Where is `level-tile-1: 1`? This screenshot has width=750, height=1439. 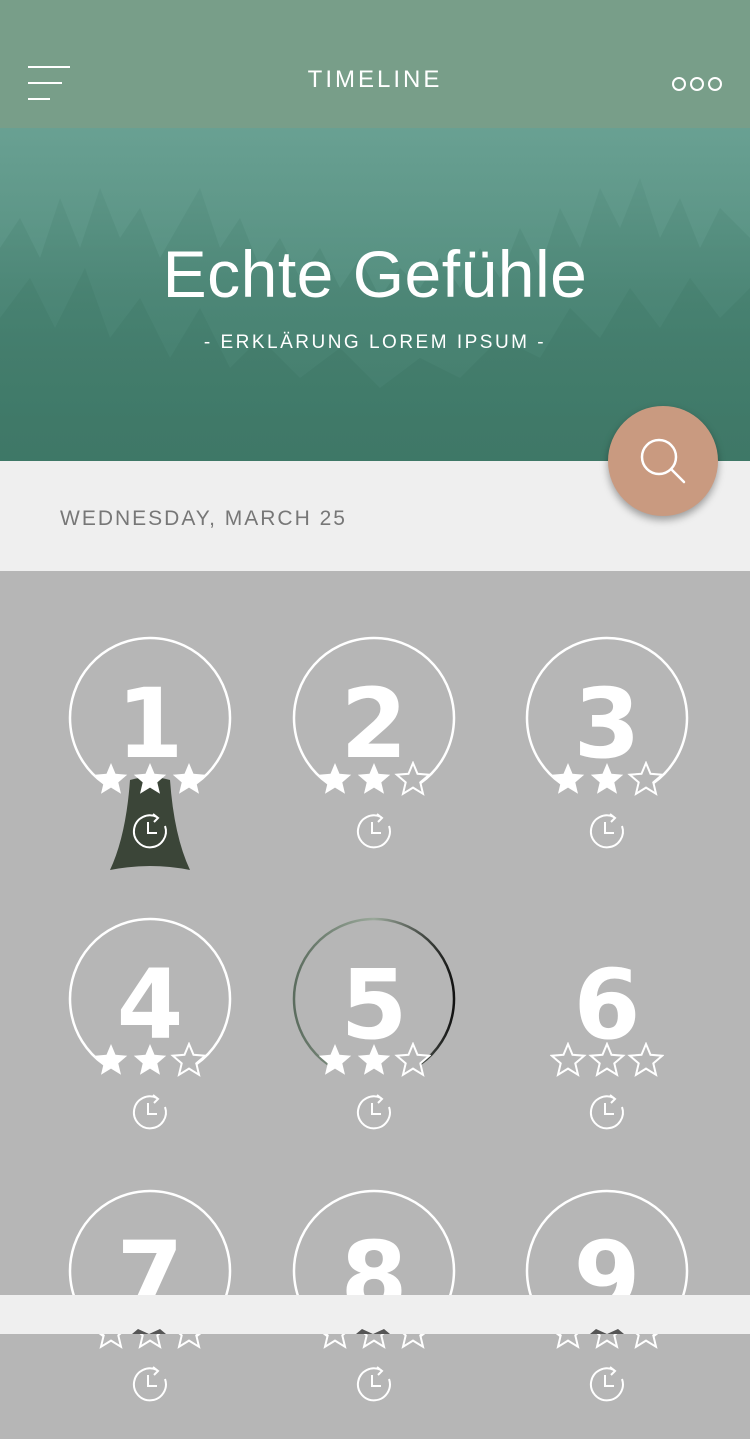
level-tile-1: 1 is located at coordinates (150, 761).